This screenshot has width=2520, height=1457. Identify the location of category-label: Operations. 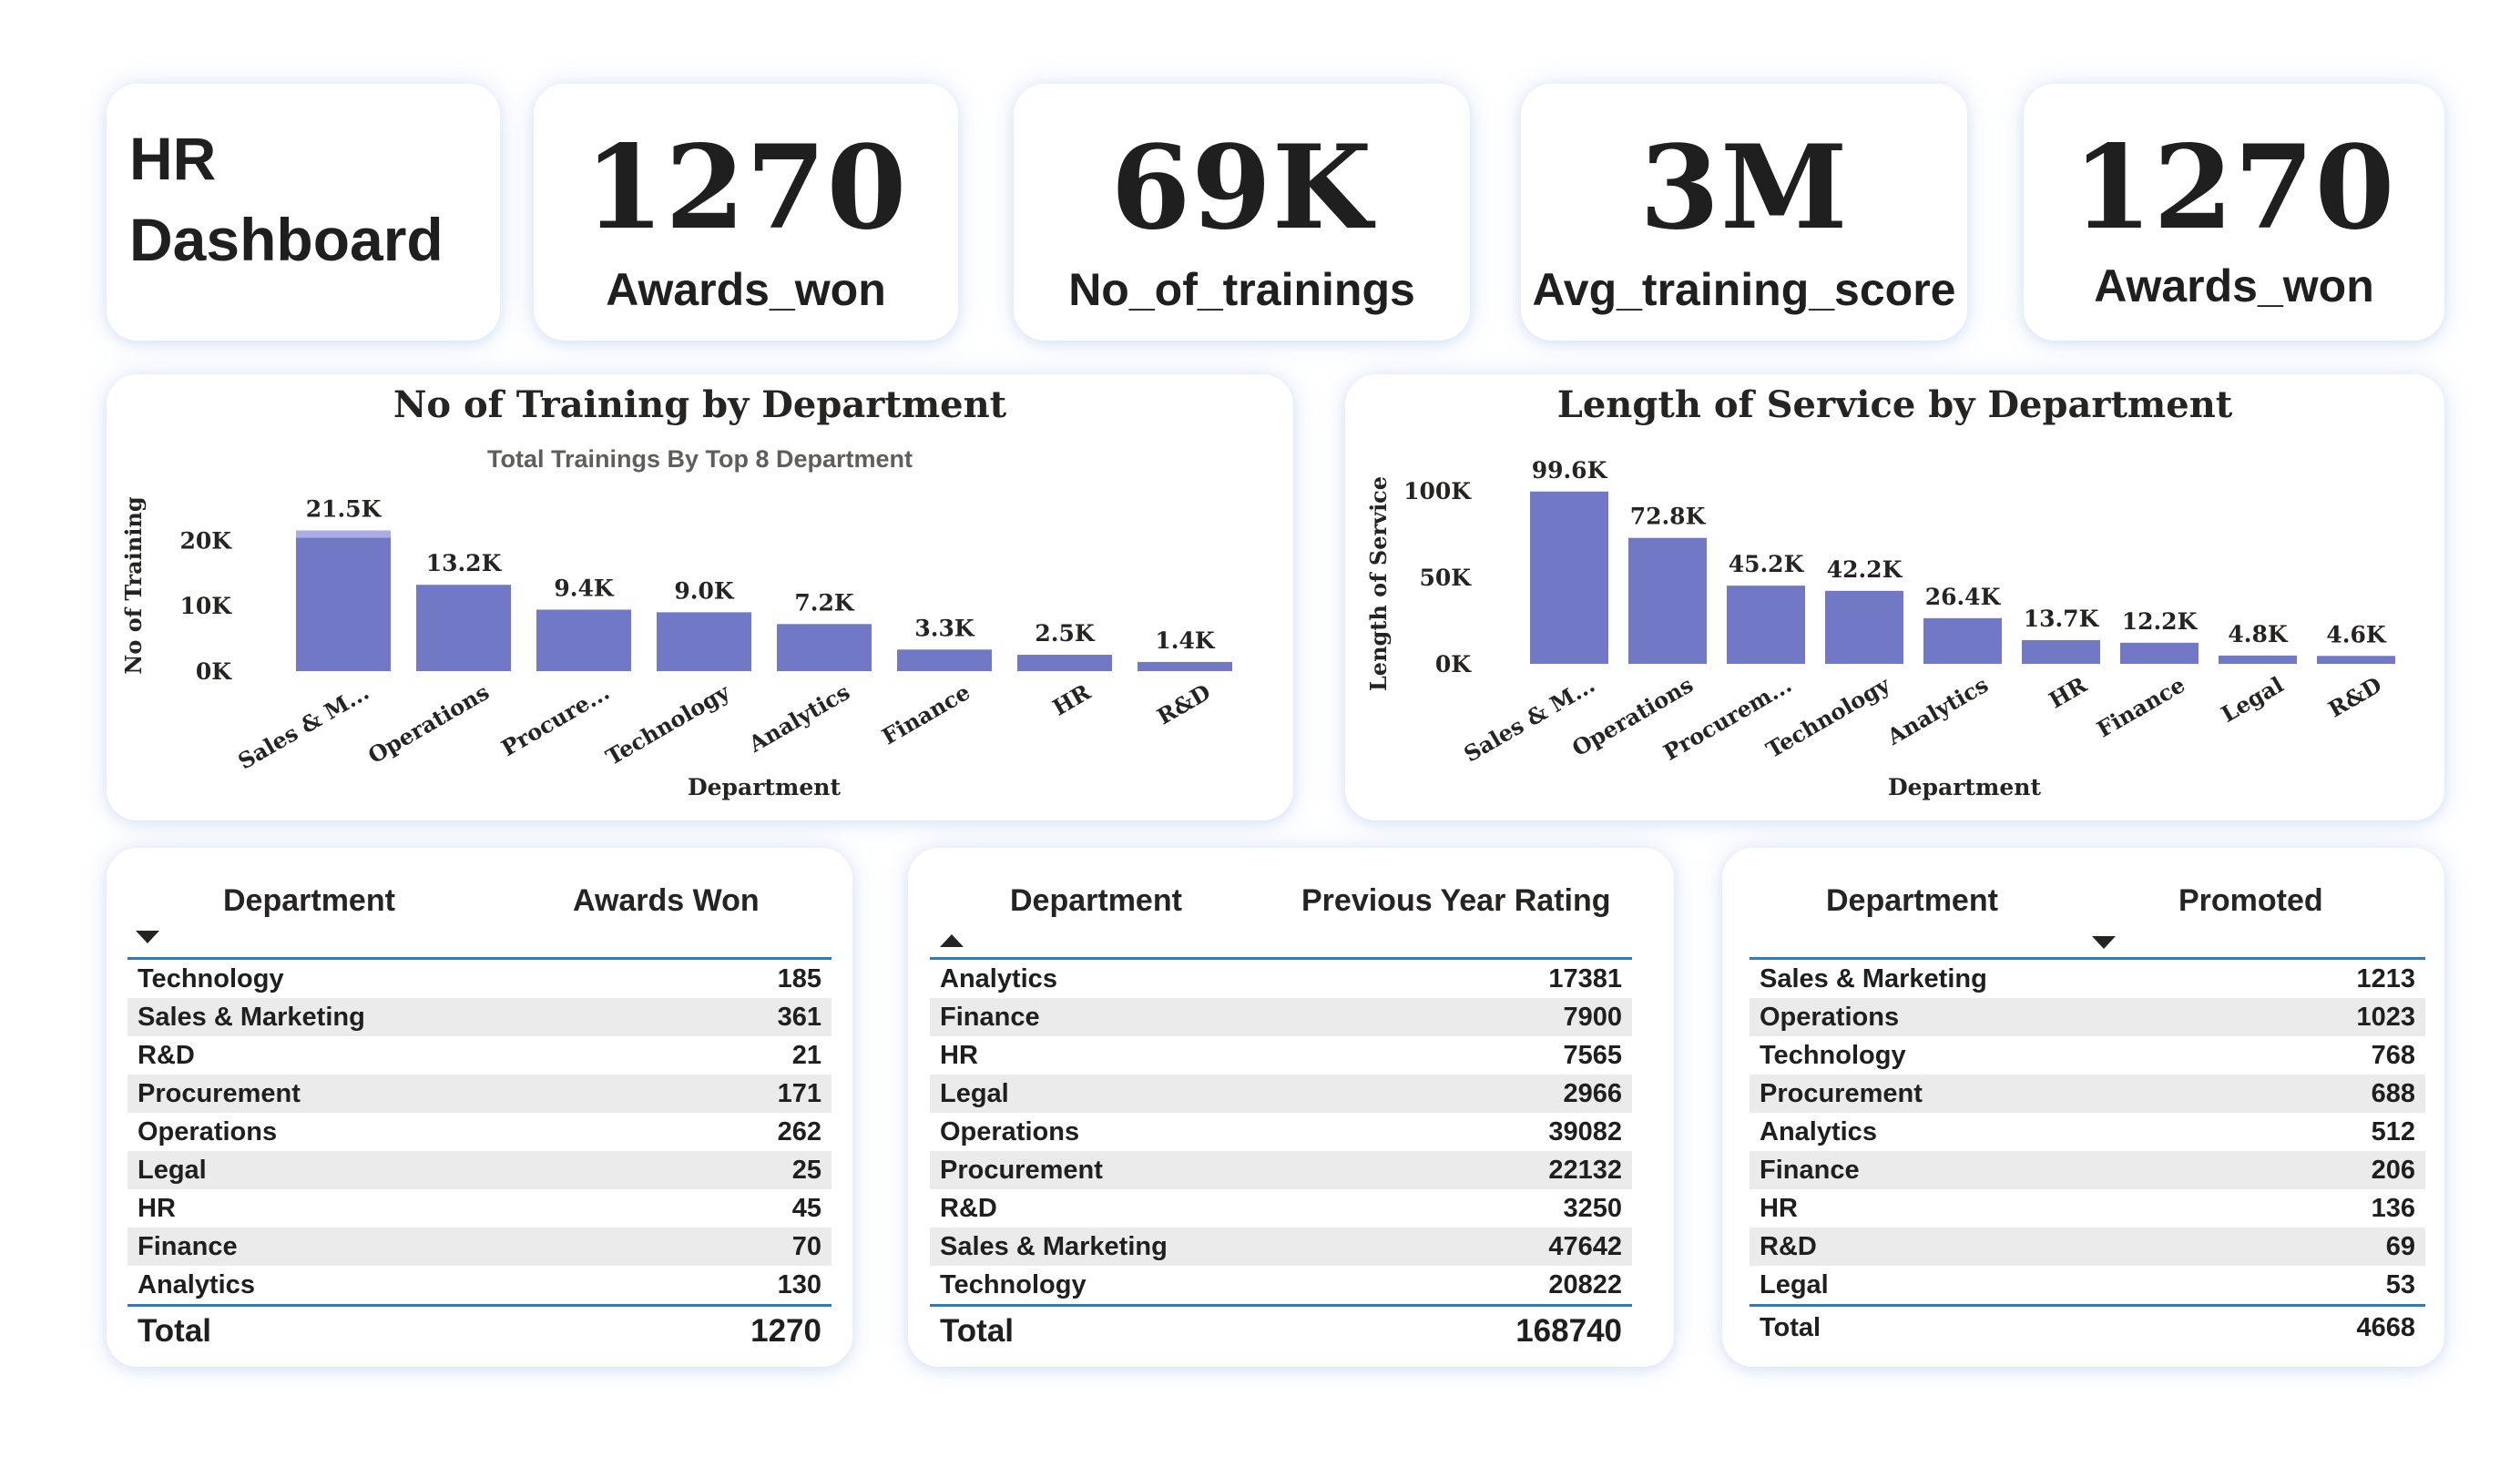
(429, 723).